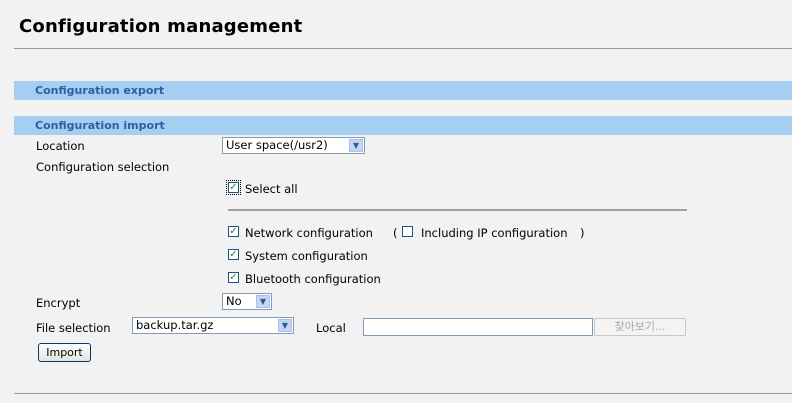 The width and height of the screenshot is (792, 403). What do you see at coordinates (403, 125) in the screenshot?
I see `section-import-bar: Configuration import` at bounding box center [403, 125].